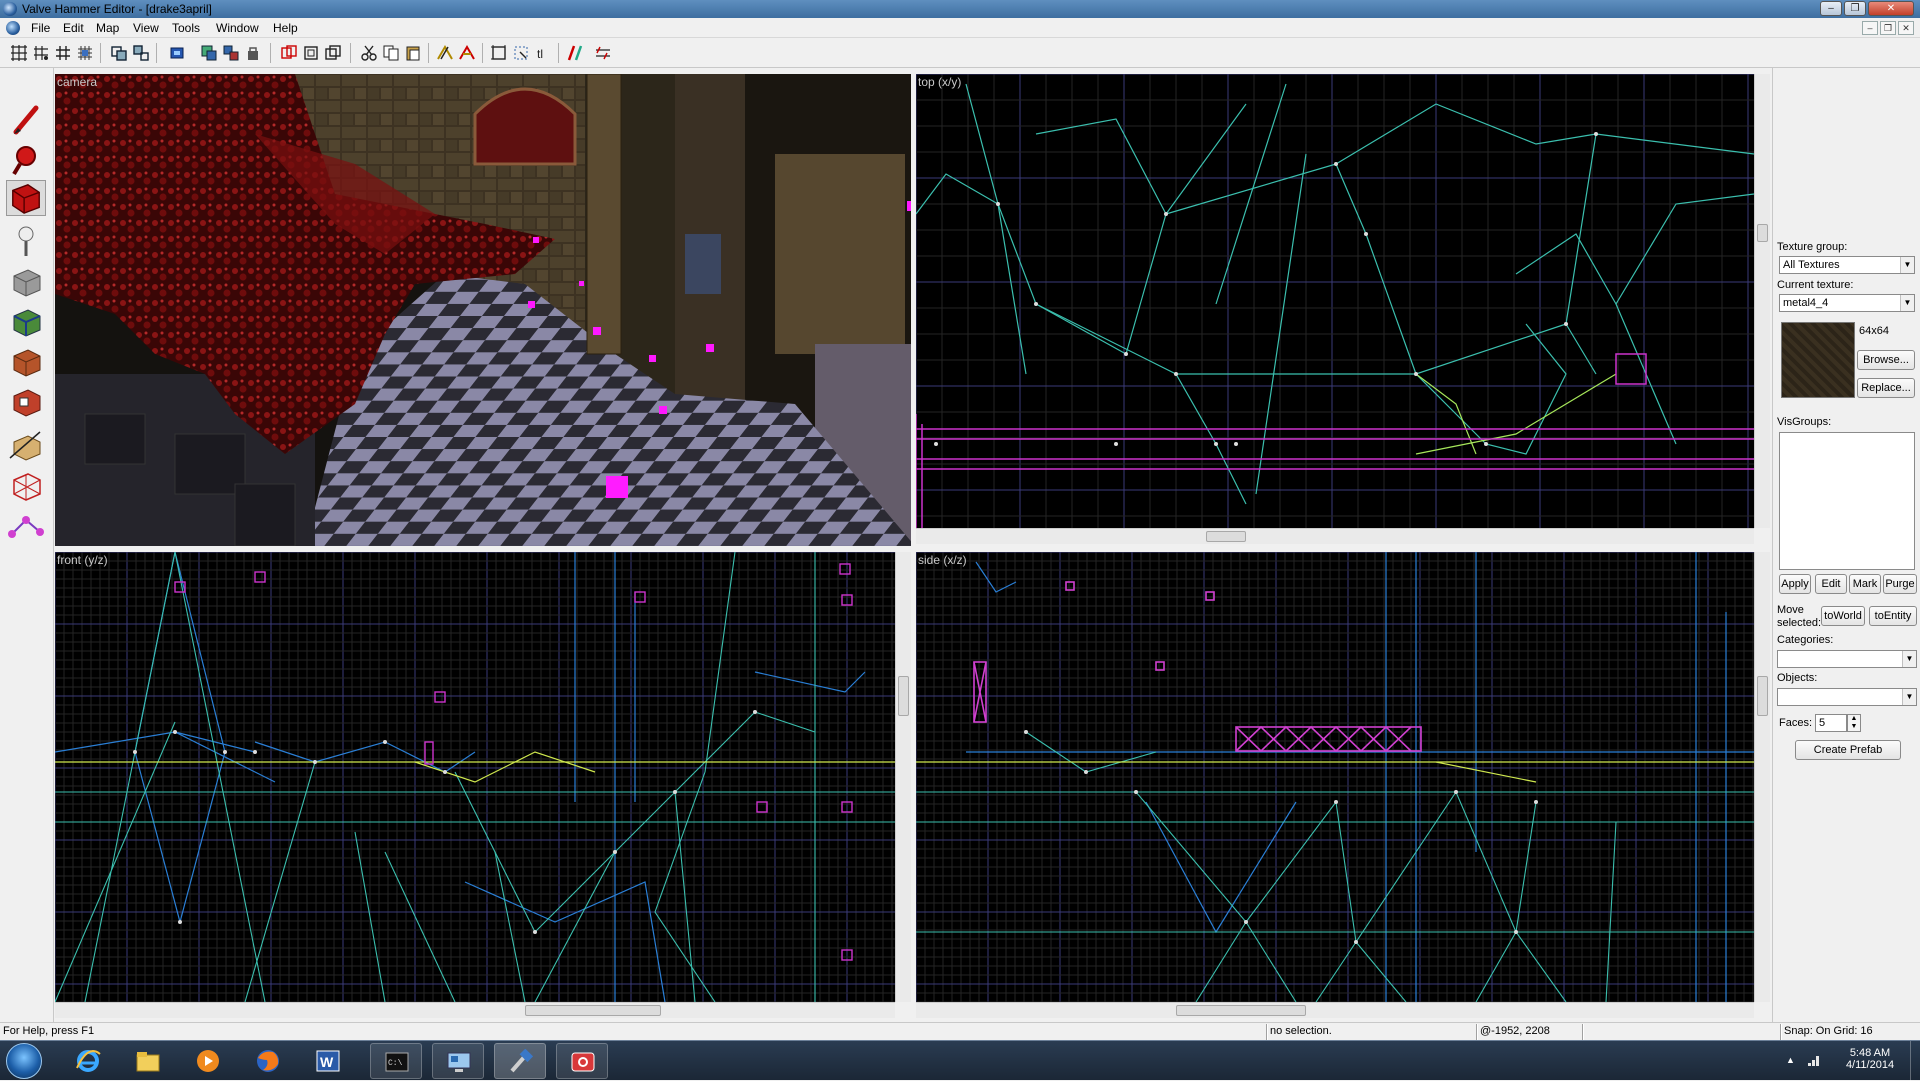 Image resolution: width=1920 pixels, height=1081 pixels. I want to click on system-clock: 5:48 AM 4/11/2014, so click(1870, 1059).